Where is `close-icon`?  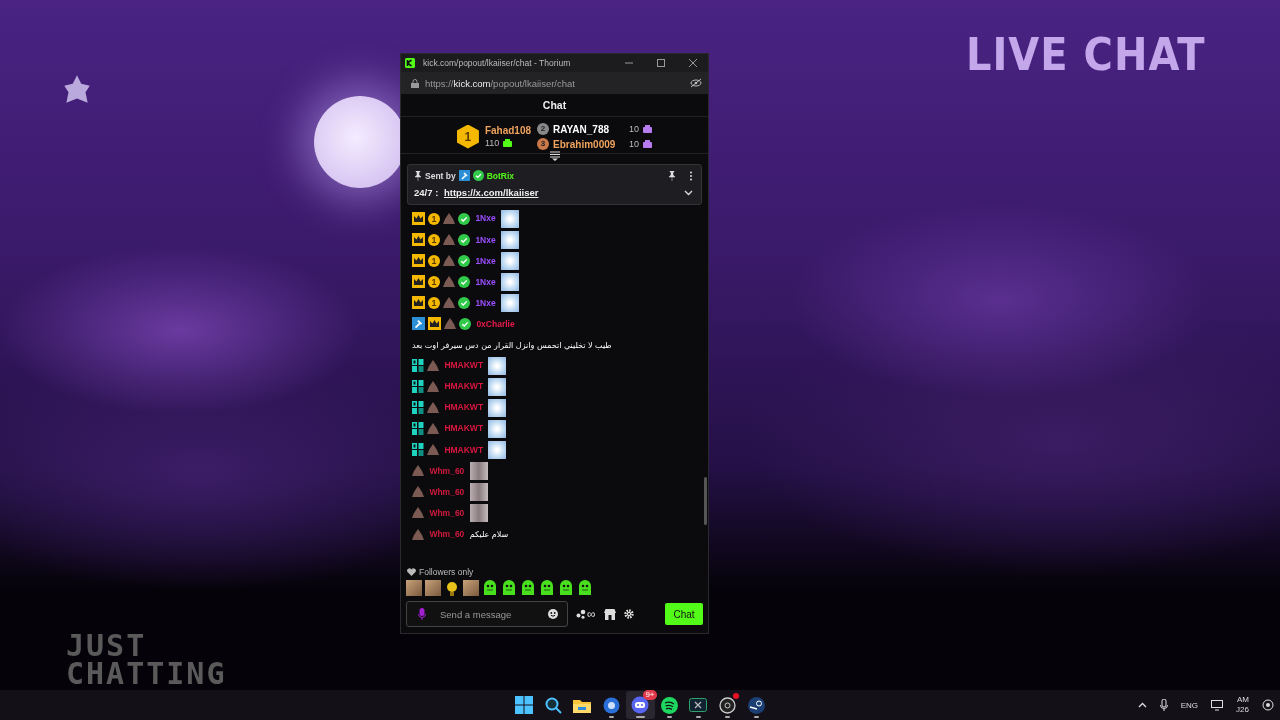 close-icon is located at coordinates (693, 63).